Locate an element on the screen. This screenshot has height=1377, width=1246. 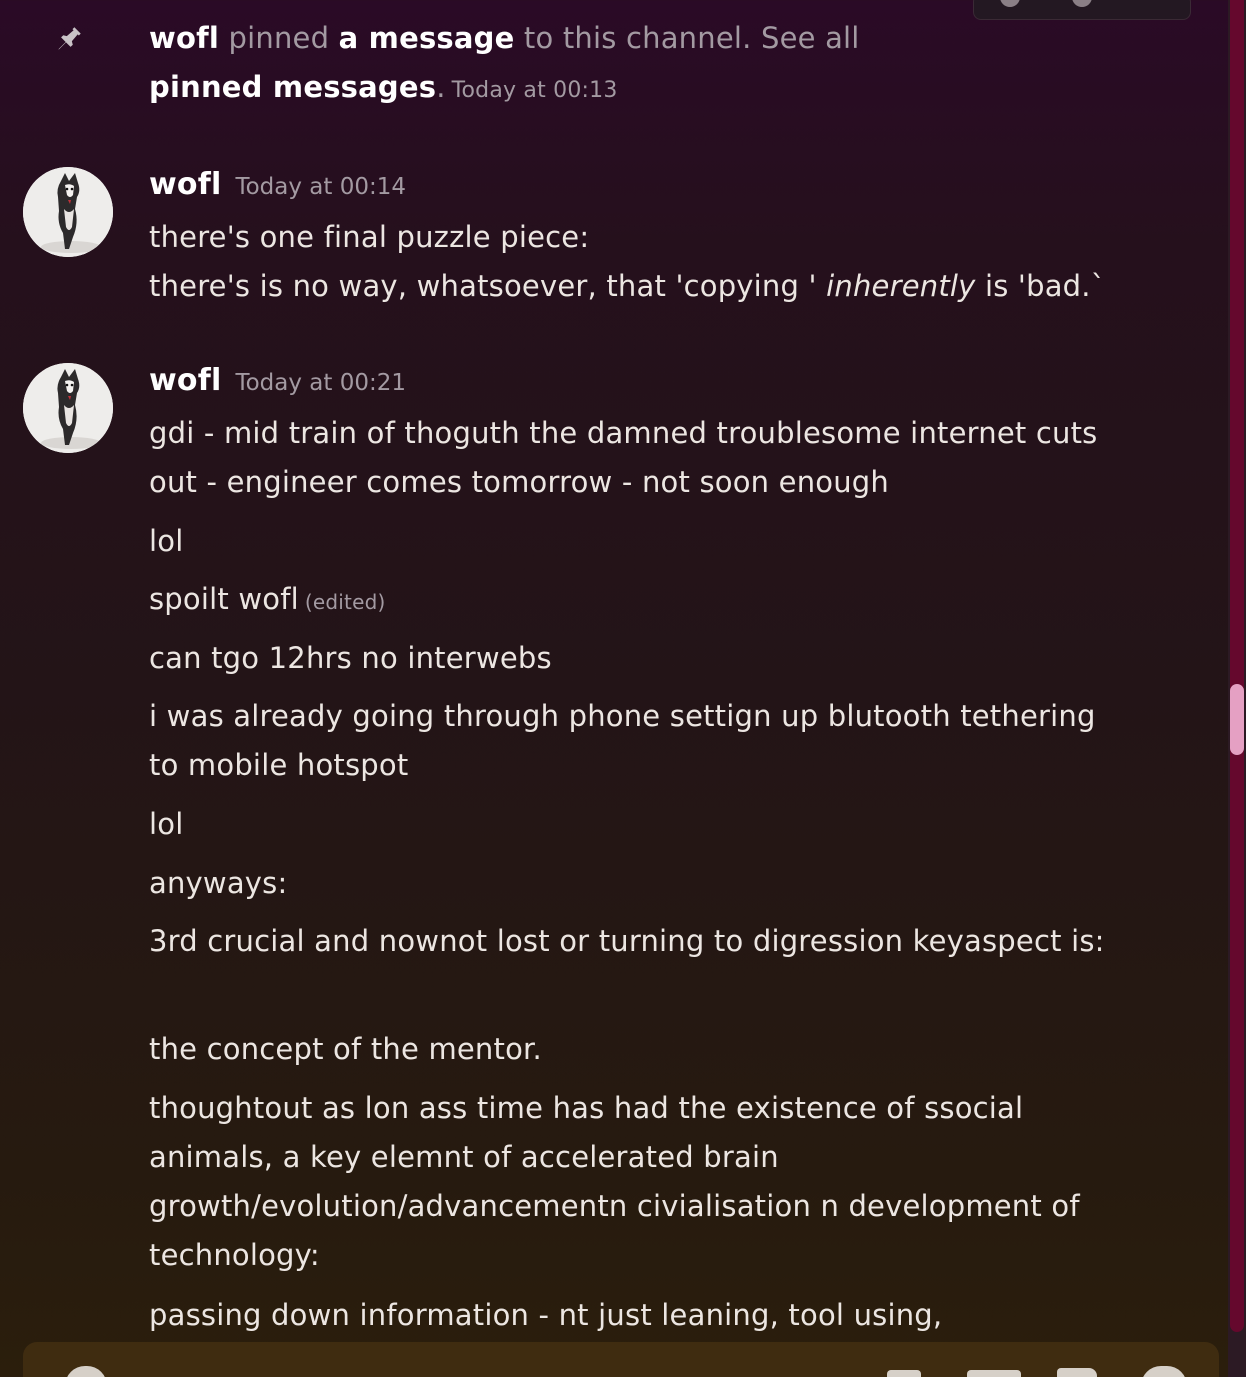
scrollbar-thumb is located at coordinates (1237, 719).